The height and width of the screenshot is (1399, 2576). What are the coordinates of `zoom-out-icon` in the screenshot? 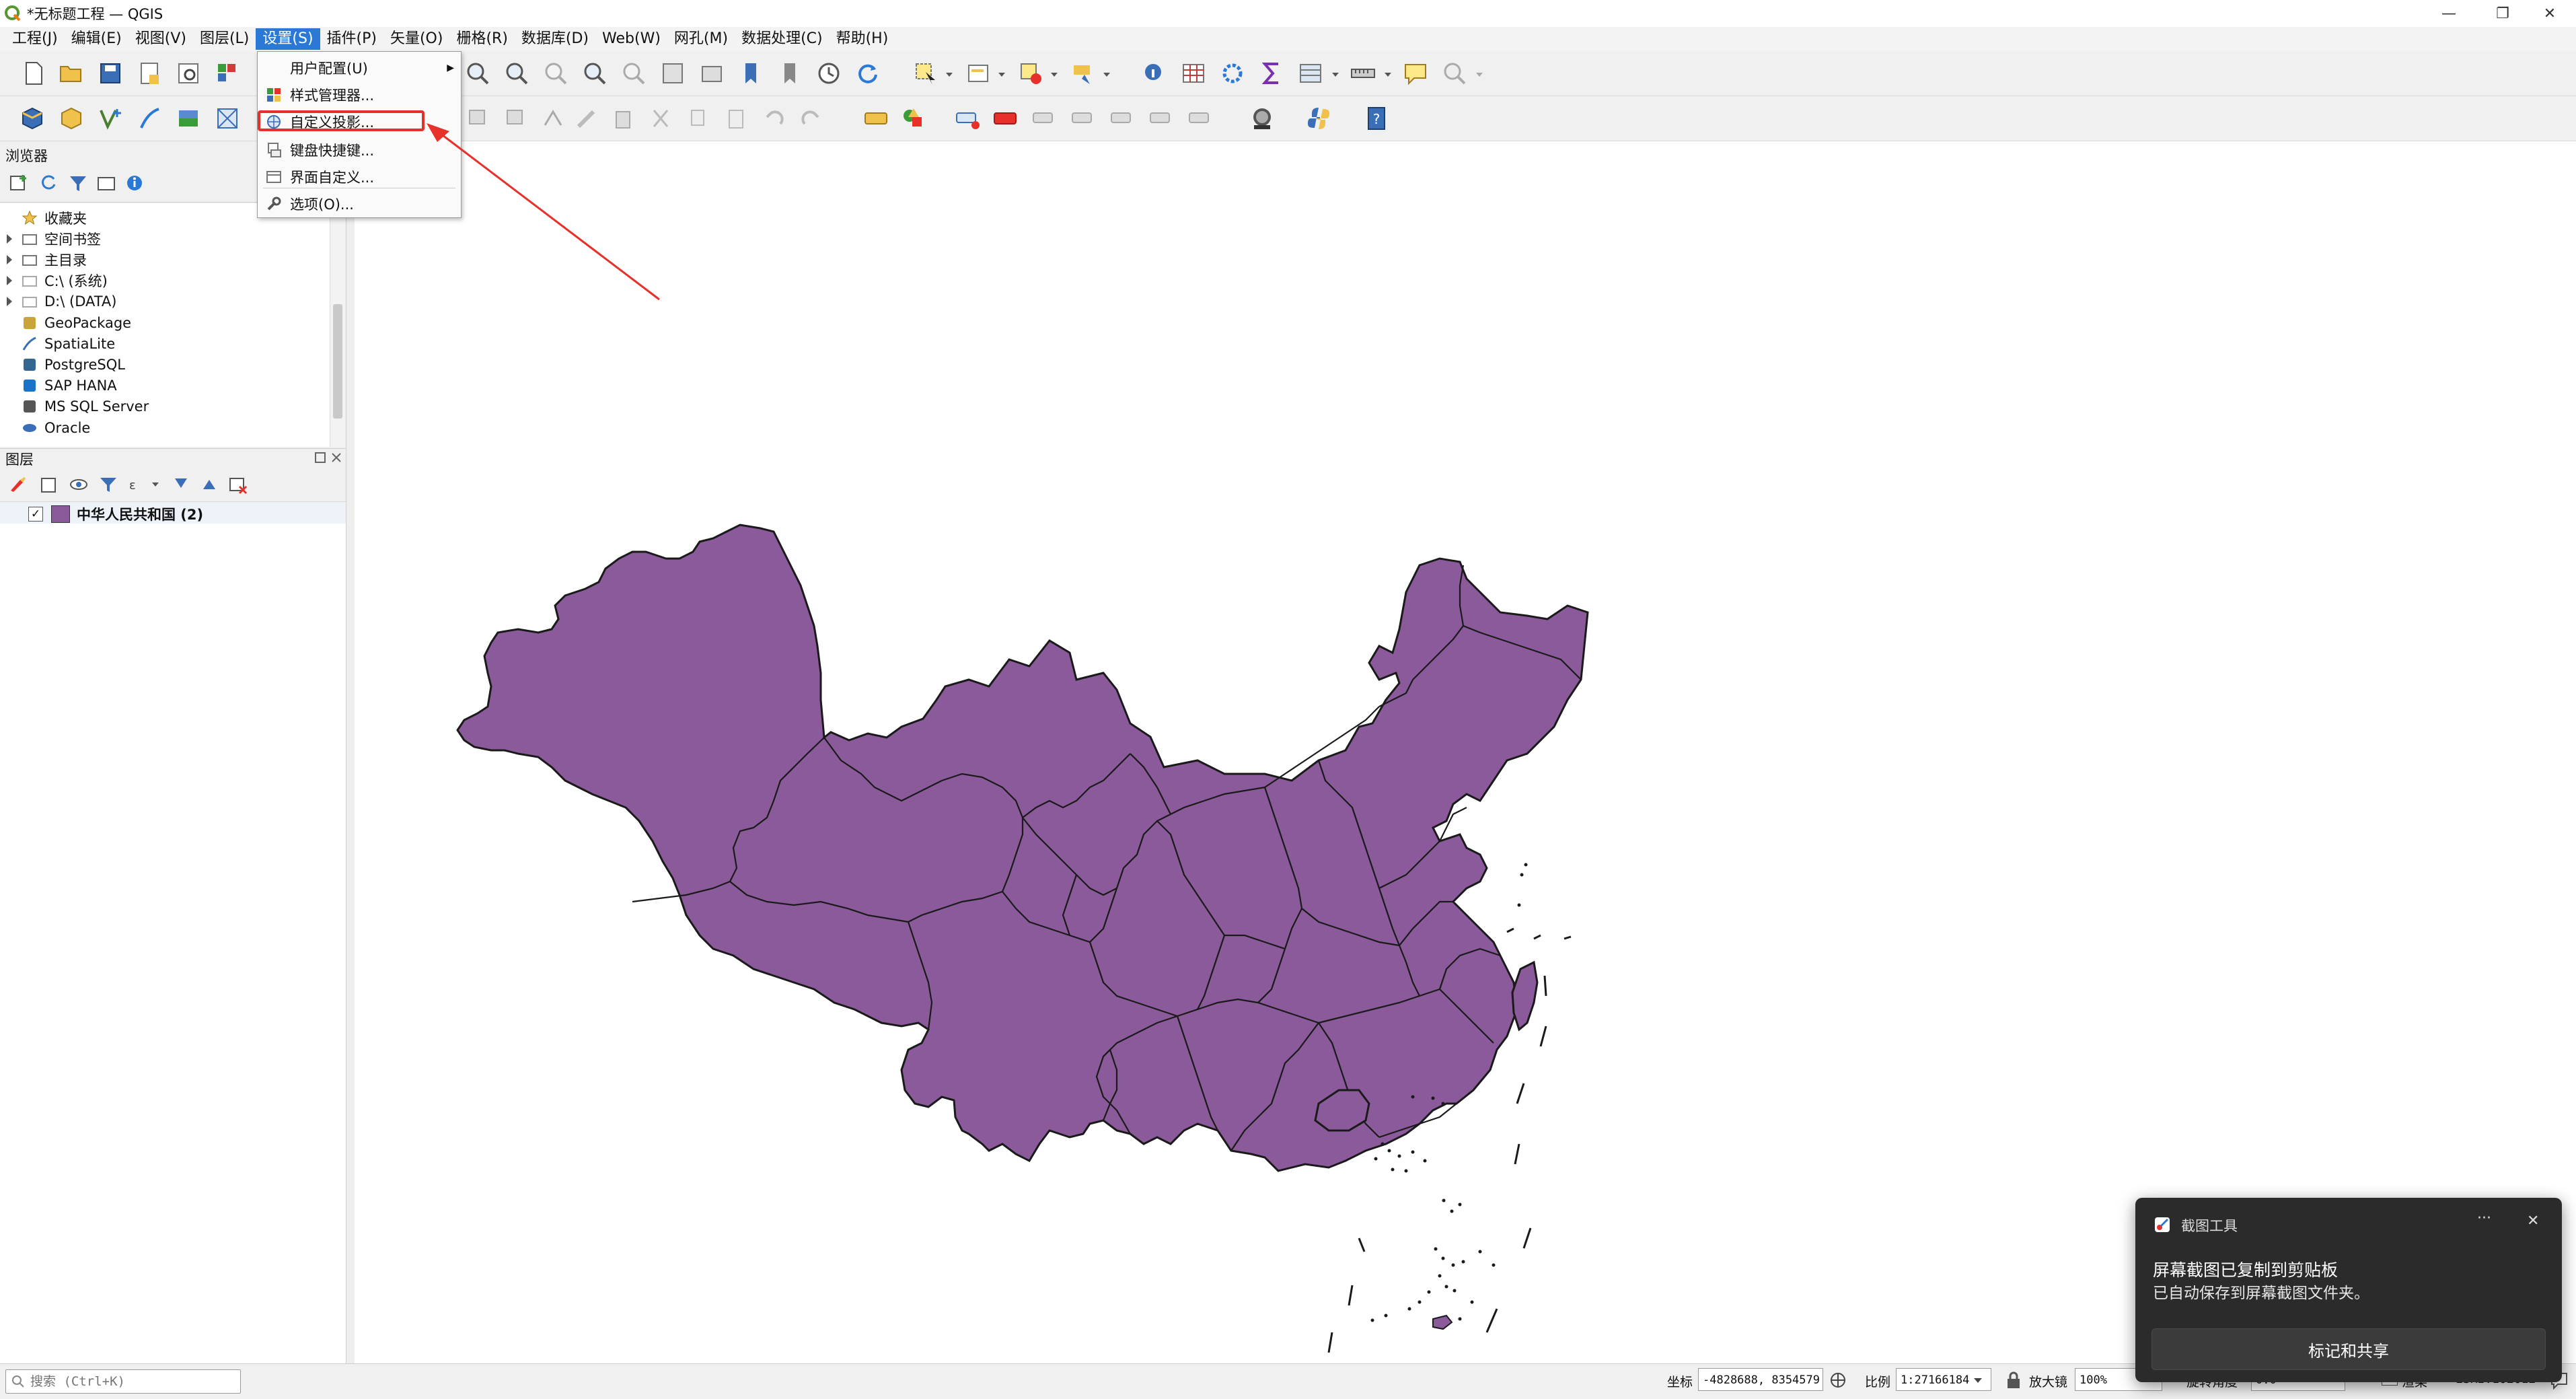 It's located at (516, 73).